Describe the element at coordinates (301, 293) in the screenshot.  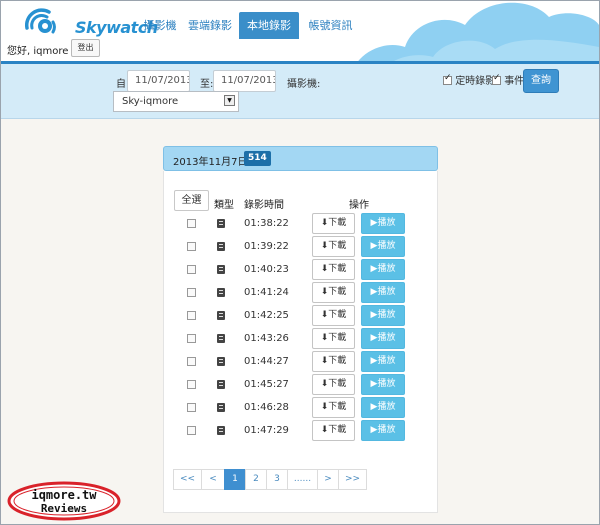
I see `recording-row: 01:41:24 ⬇下載 ▶播放` at that location.